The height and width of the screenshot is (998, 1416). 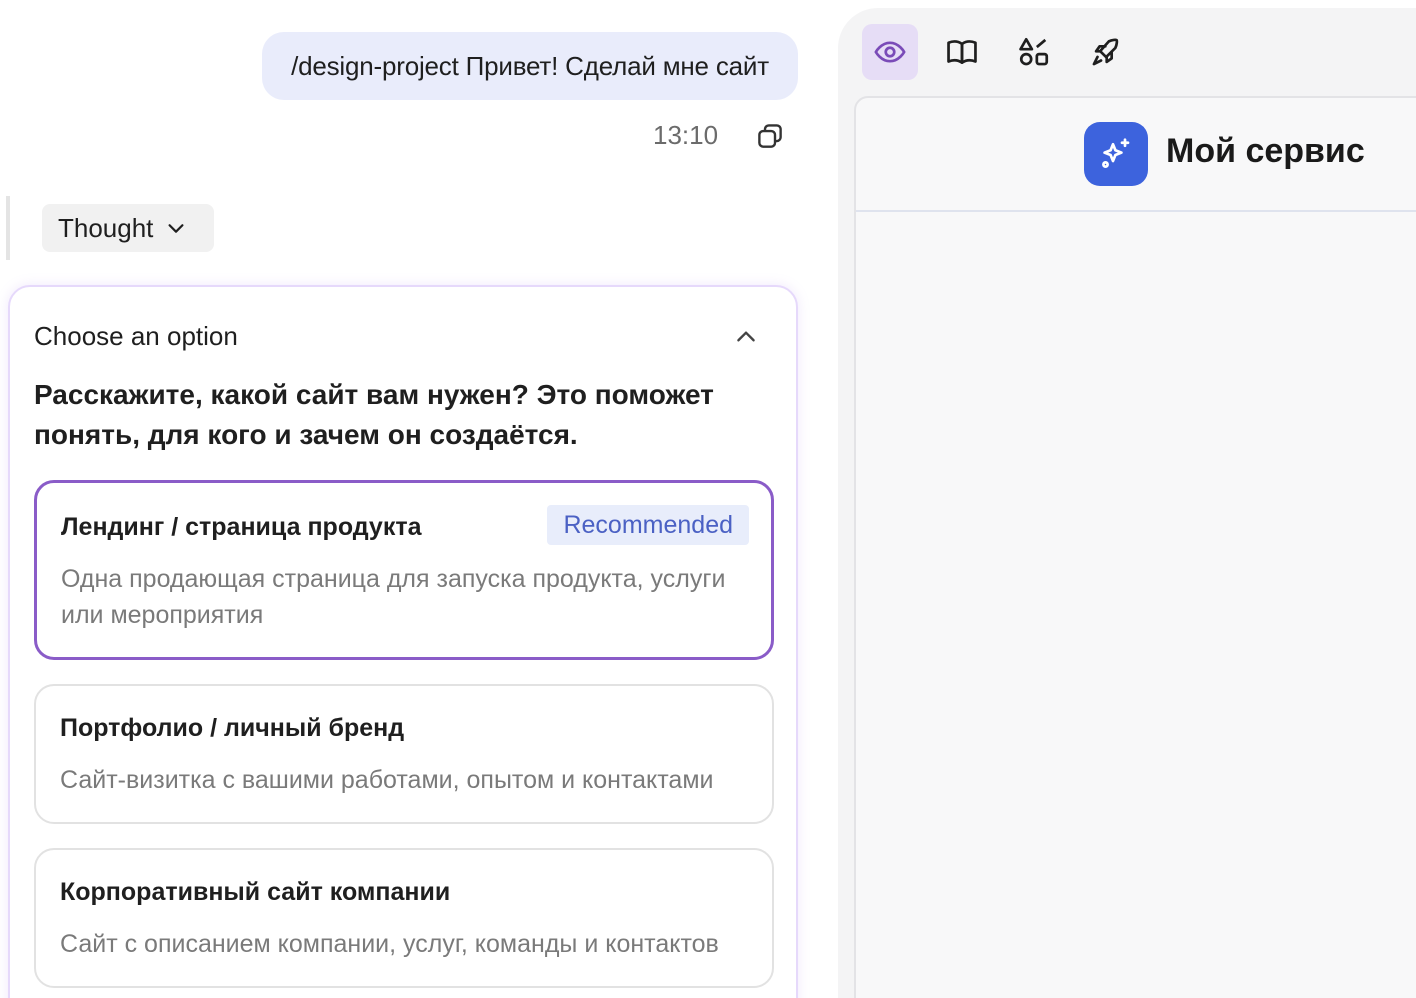 What do you see at coordinates (8, 228) in the screenshot?
I see `thought-divider` at bounding box center [8, 228].